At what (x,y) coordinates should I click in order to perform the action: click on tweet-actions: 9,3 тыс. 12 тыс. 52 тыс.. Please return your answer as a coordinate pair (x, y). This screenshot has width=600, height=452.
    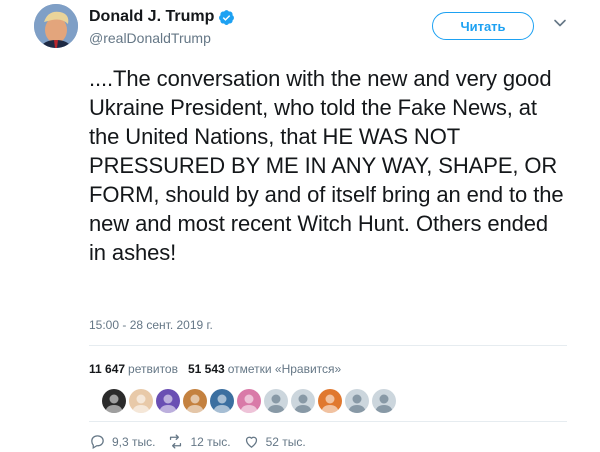
    Looking at the image, I should click on (203, 441).